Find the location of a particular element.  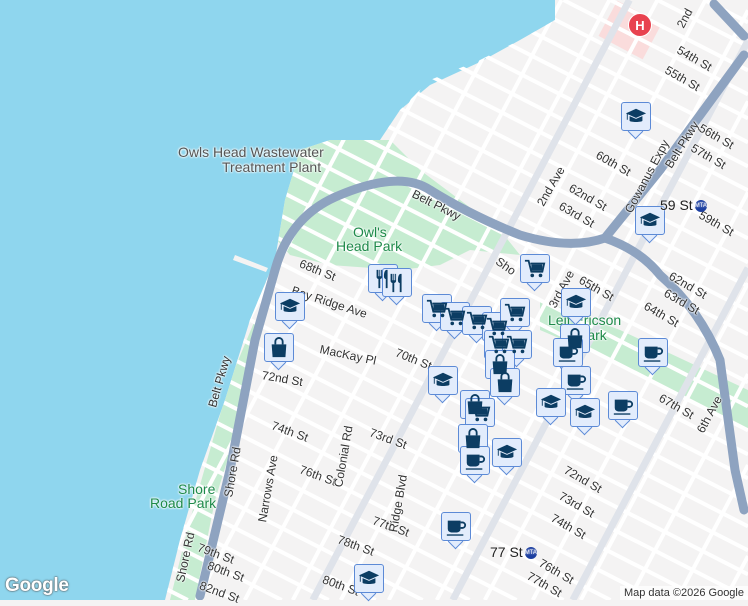

station-label: 77 St is located at coordinates (506, 552).